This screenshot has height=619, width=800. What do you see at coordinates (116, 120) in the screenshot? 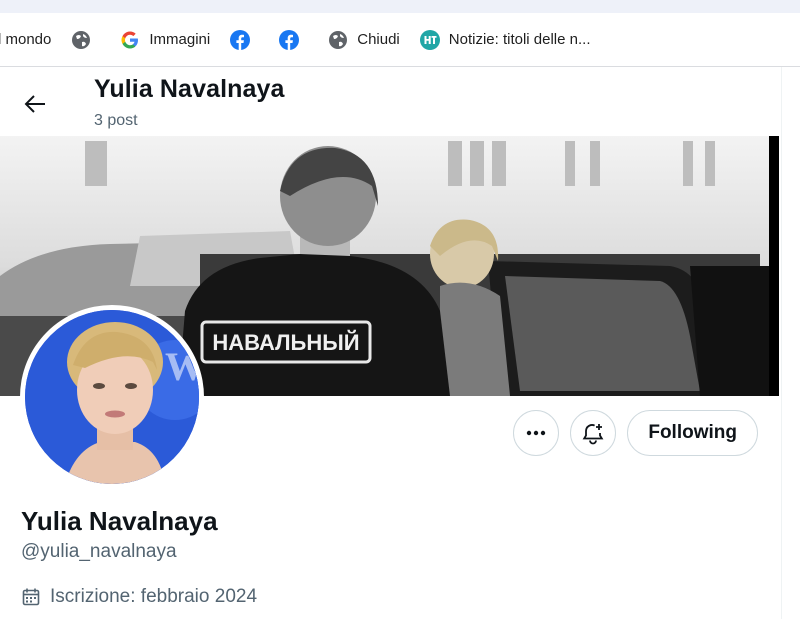
I see `post-count: 3 post` at bounding box center [116, 120].